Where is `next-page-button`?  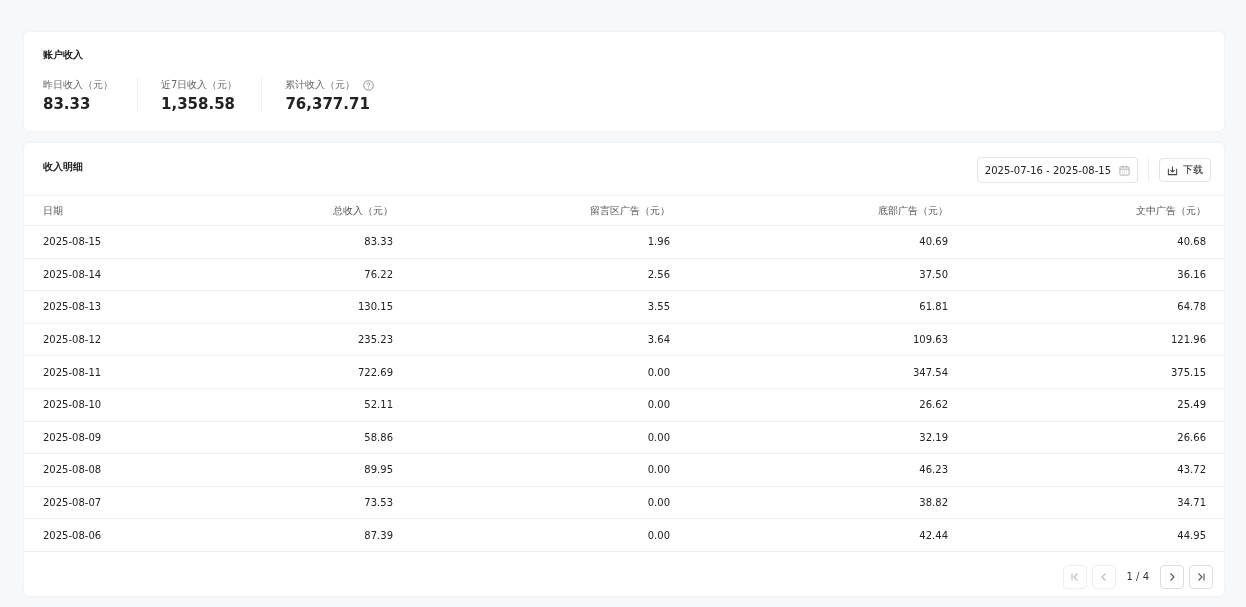
next-page-button is located at coordinates (1172, 576).